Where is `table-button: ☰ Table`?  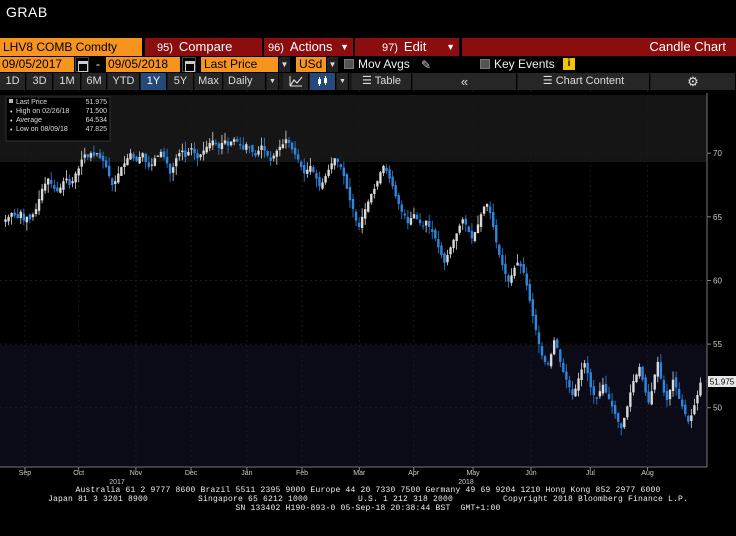 table-button: ☰ Table is located at coordinates (382, 81).